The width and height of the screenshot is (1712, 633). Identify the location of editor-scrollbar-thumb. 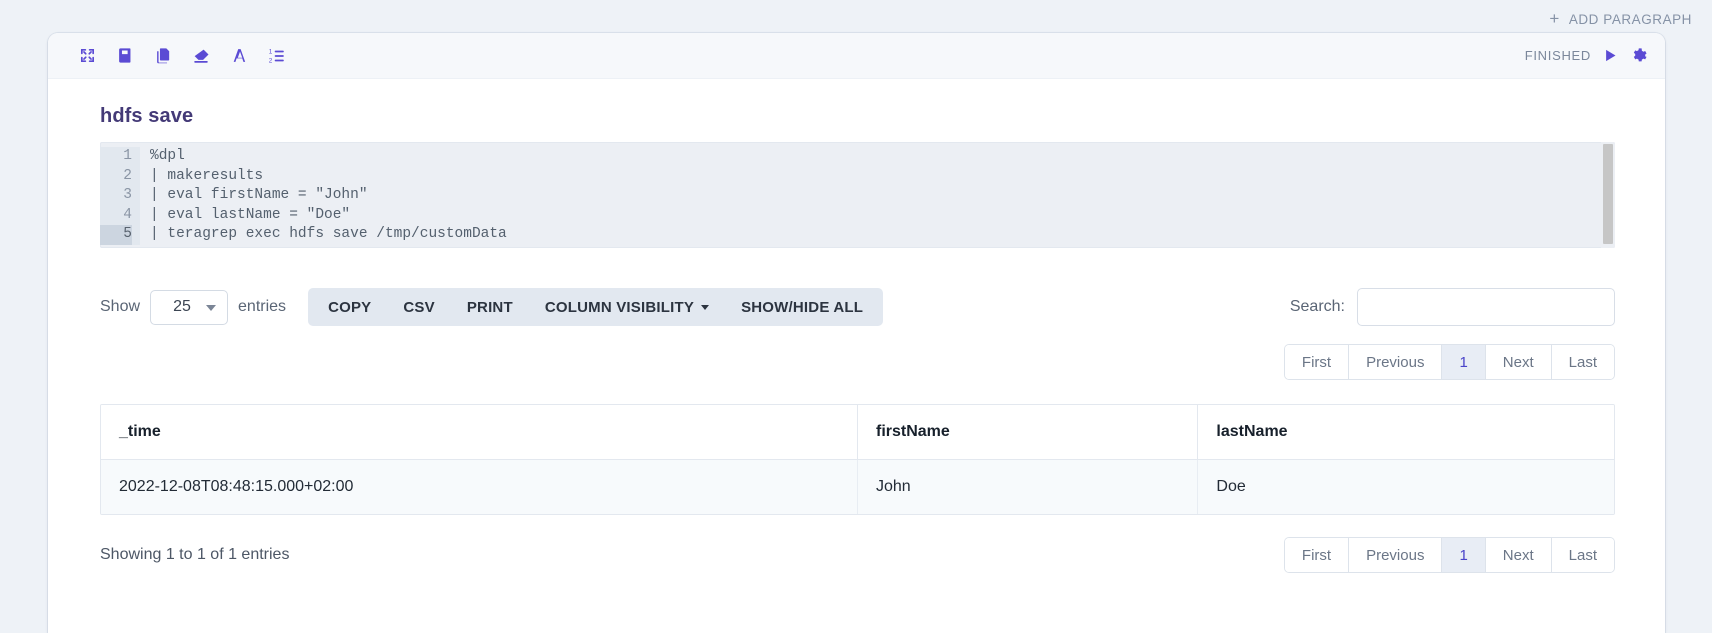
(1608, 194).